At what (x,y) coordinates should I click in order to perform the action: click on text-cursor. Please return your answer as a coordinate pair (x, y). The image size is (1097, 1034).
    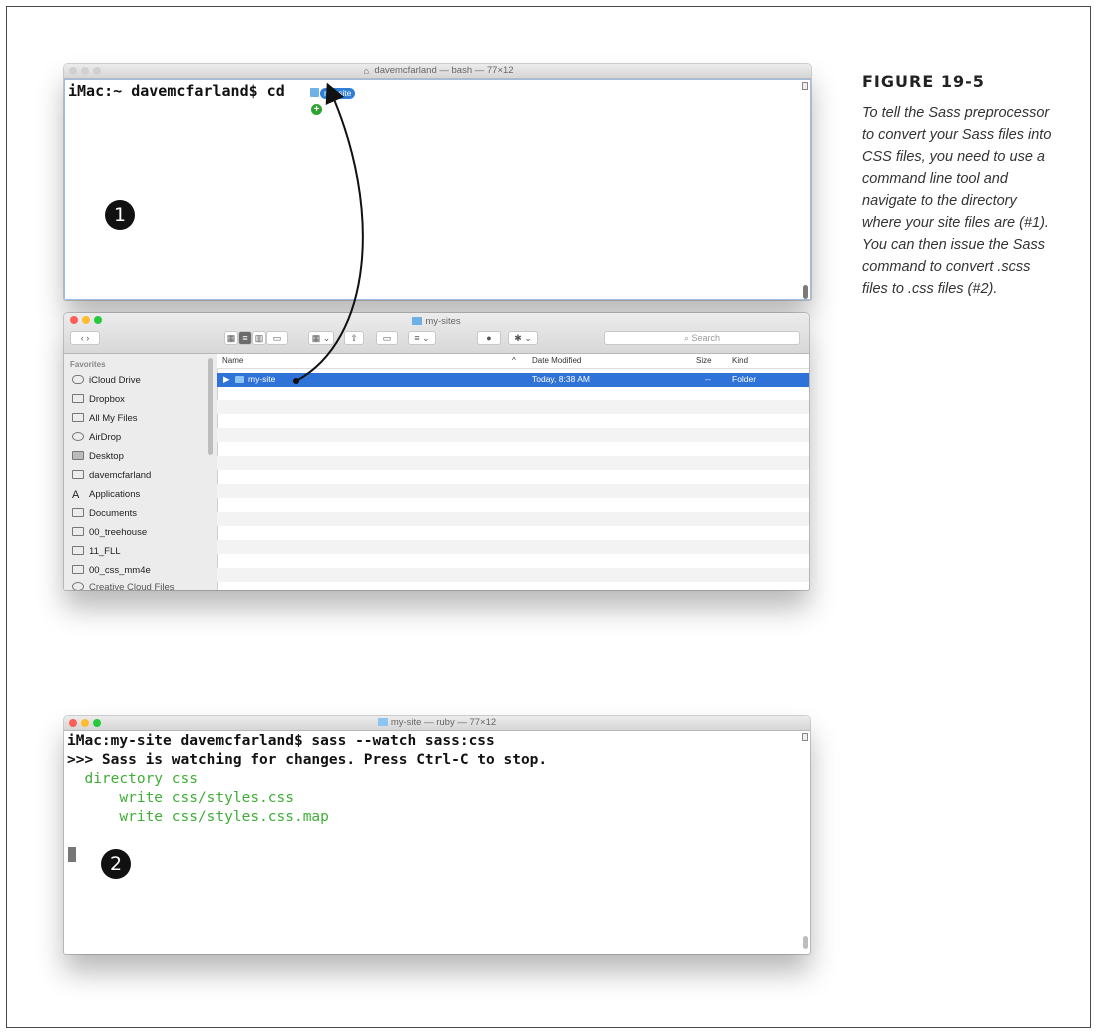
    Looking at the image, I should click on (72, 854).